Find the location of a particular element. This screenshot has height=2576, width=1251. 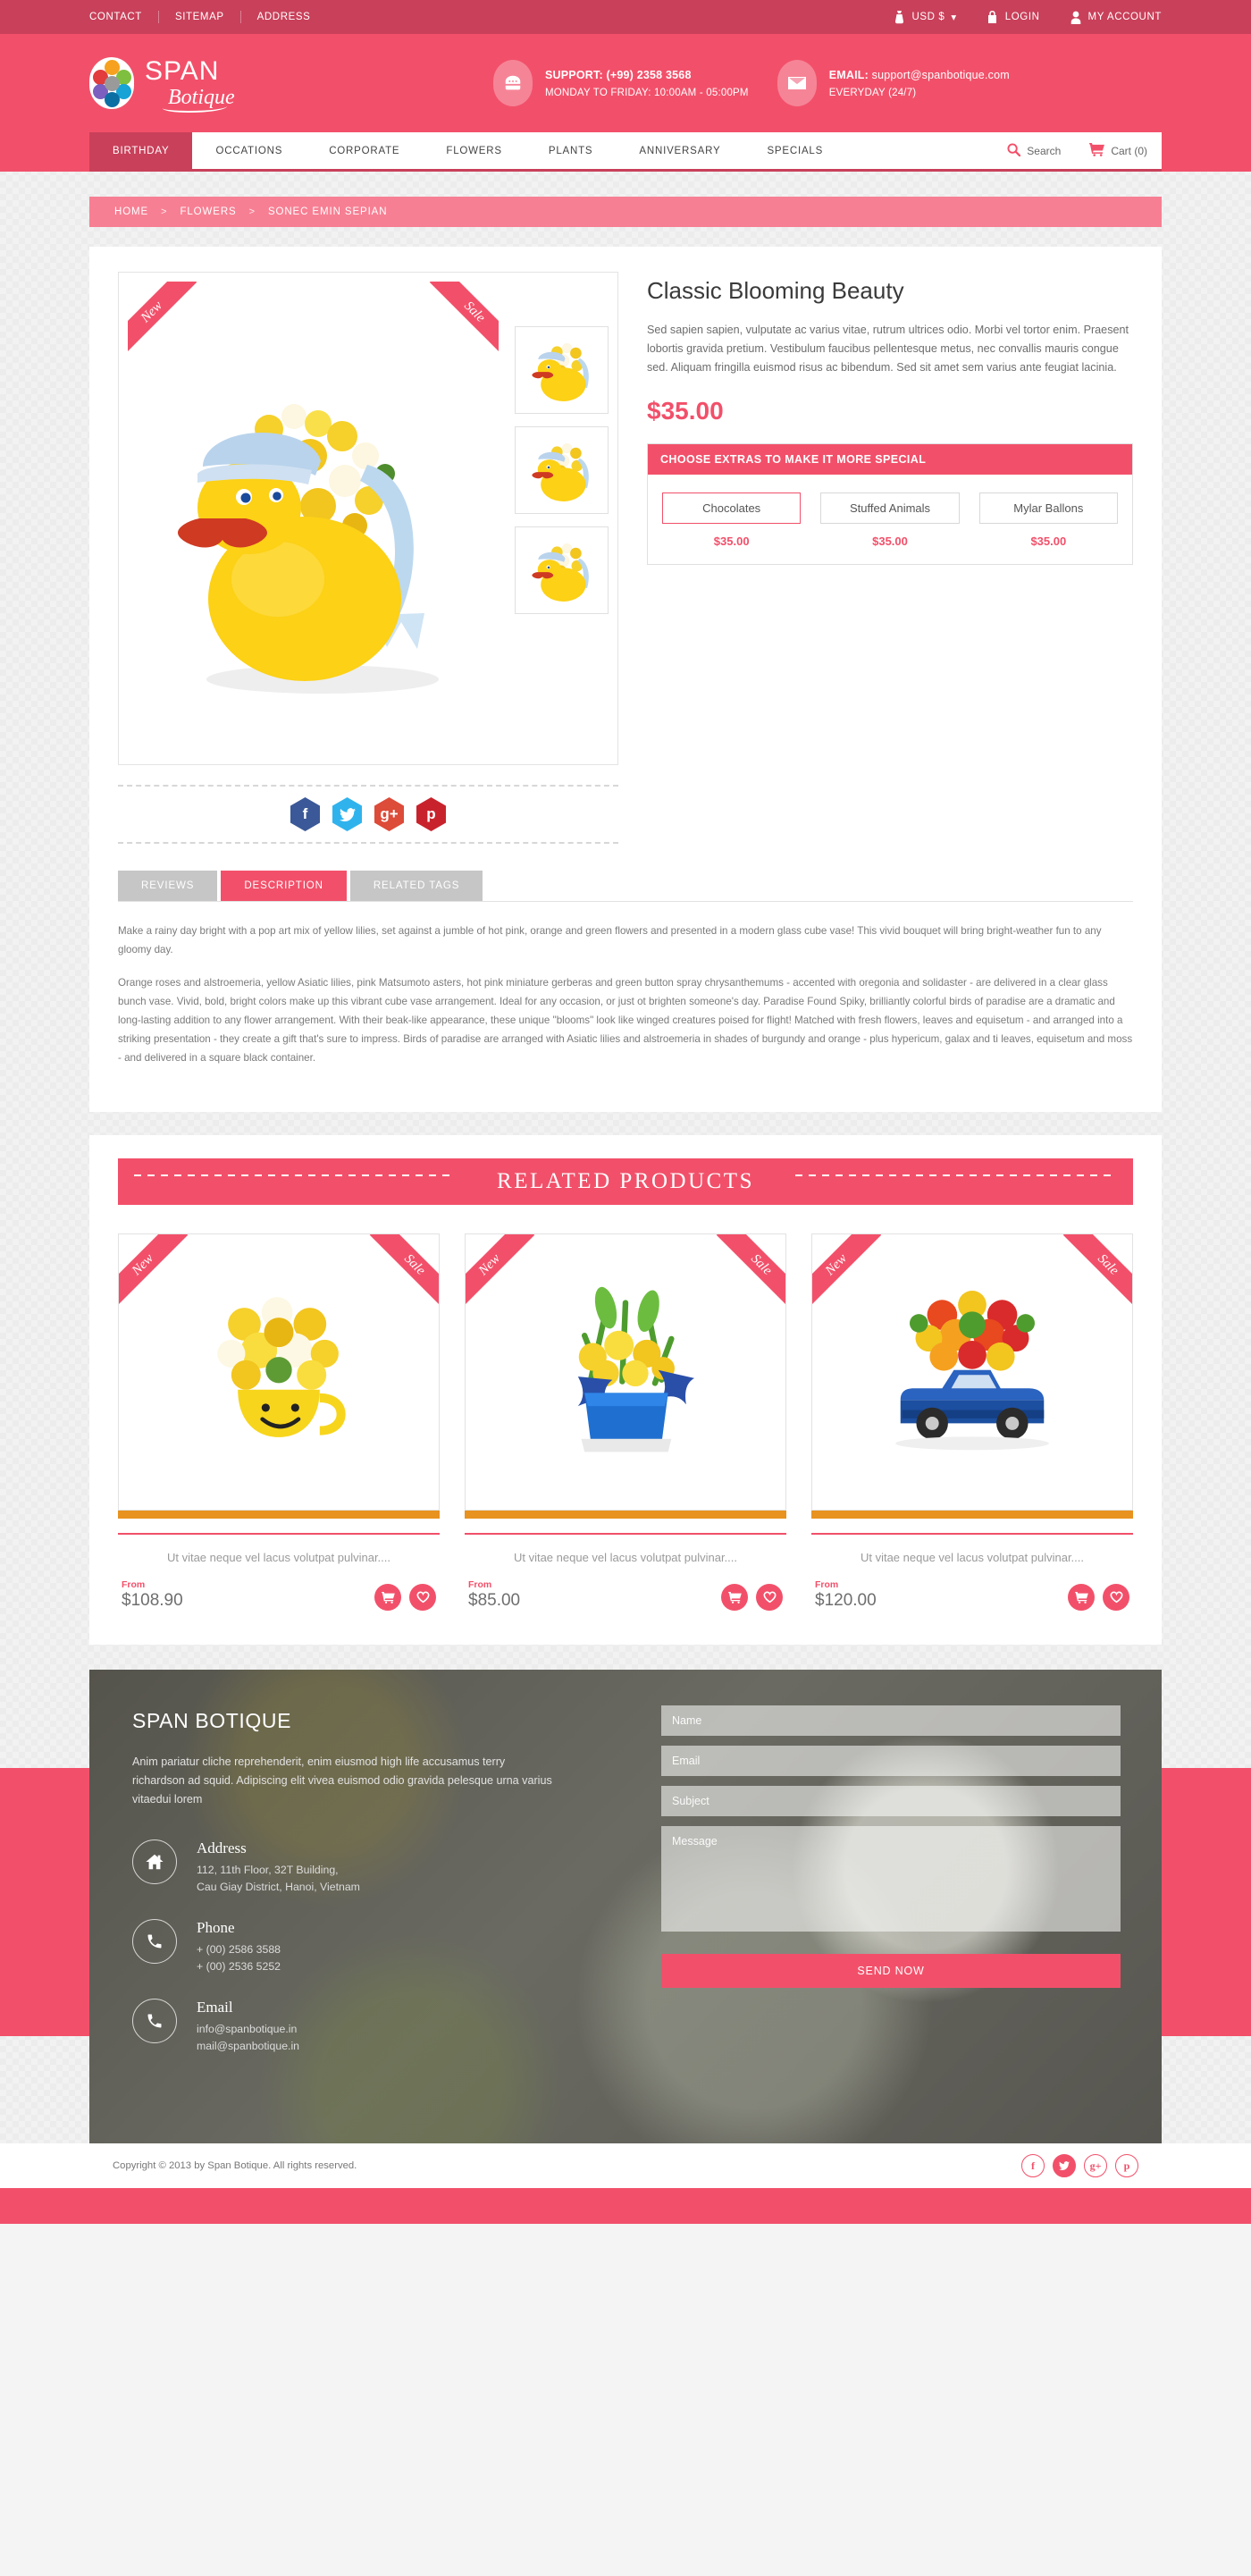

related-products-header: RELATED PRODUCTS is located at coordinates (625, 1182).